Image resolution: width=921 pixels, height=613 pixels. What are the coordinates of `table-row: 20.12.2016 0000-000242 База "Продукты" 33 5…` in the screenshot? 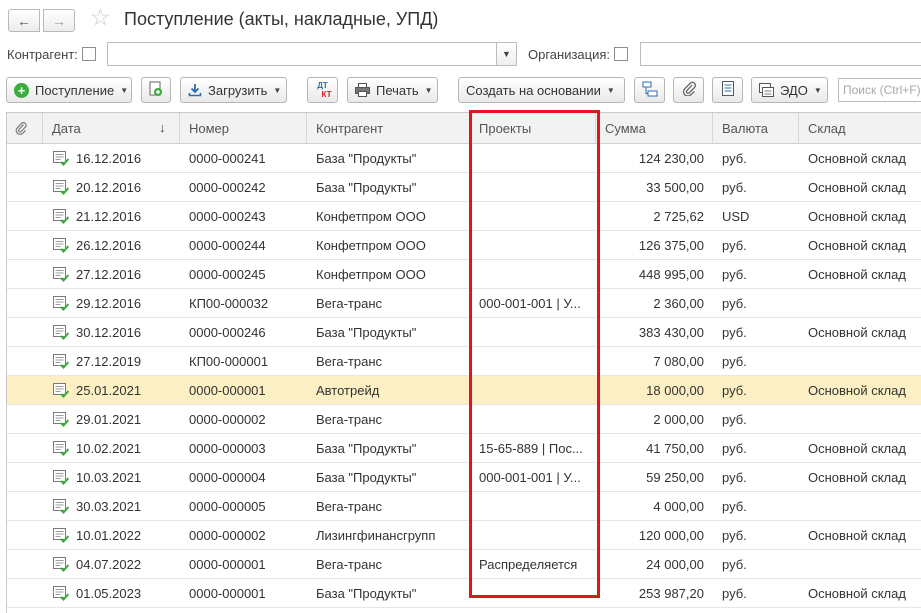 It's located at (464, 187).